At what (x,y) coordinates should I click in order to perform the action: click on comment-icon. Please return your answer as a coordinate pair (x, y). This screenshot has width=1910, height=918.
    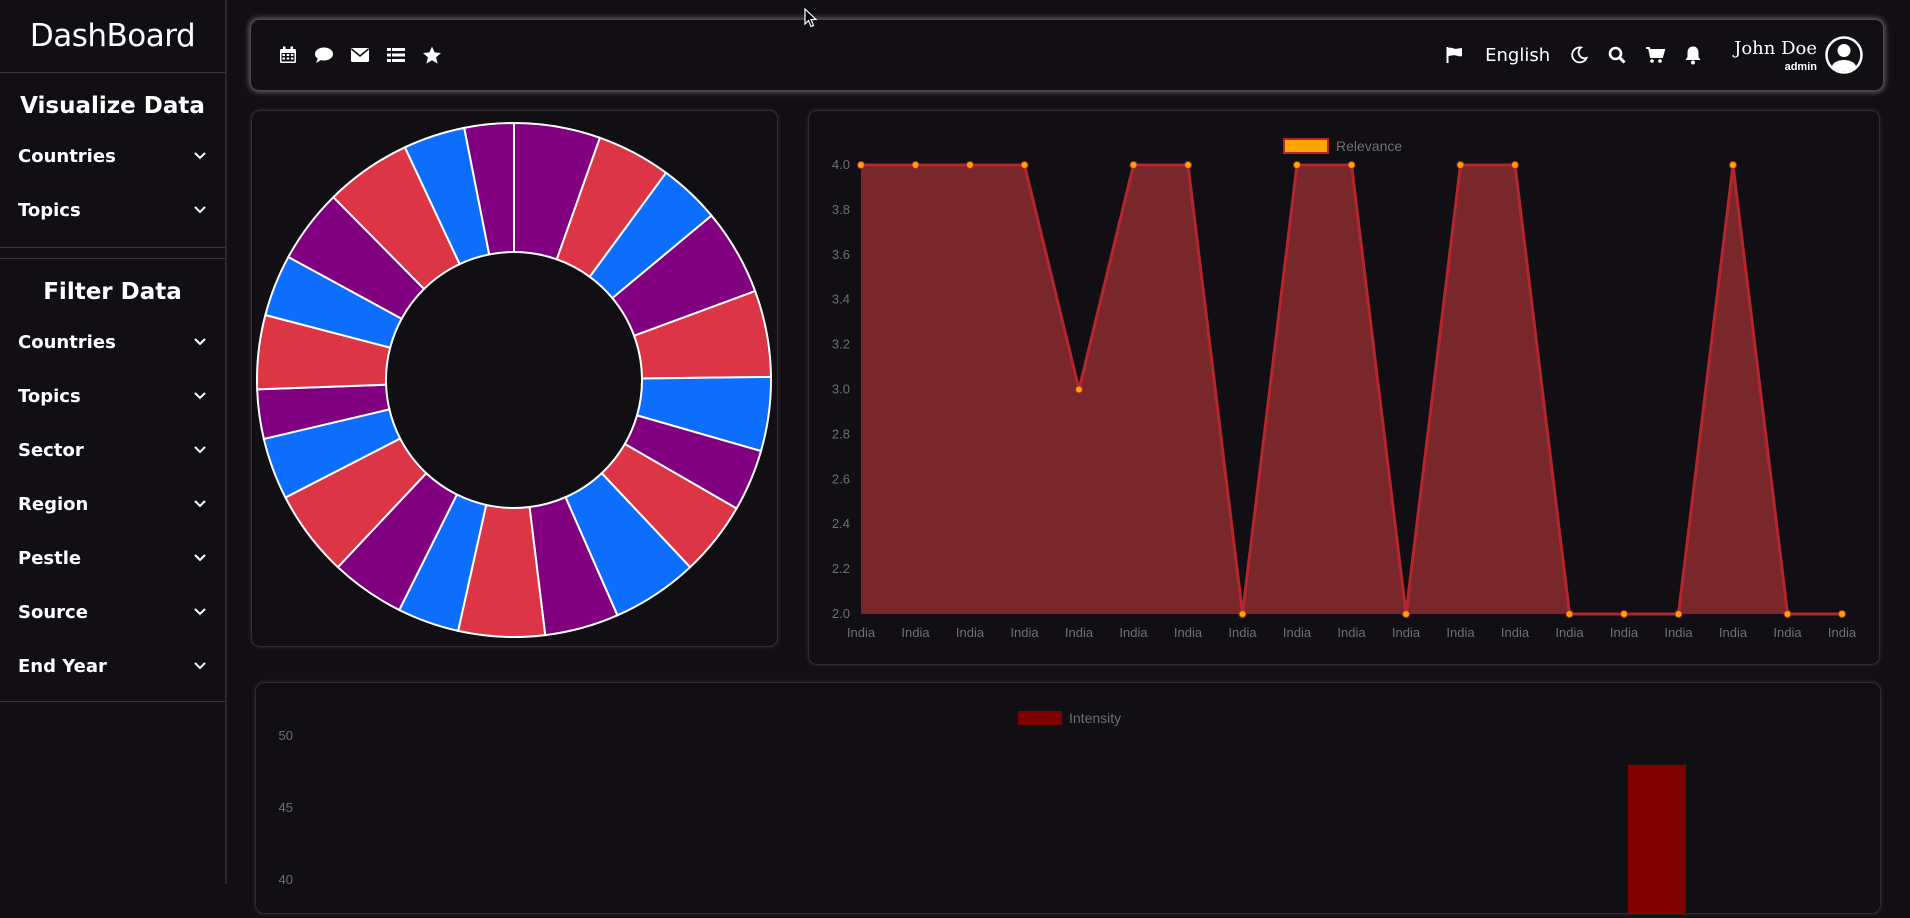
    Looking at the image, I should click on (324, 55).